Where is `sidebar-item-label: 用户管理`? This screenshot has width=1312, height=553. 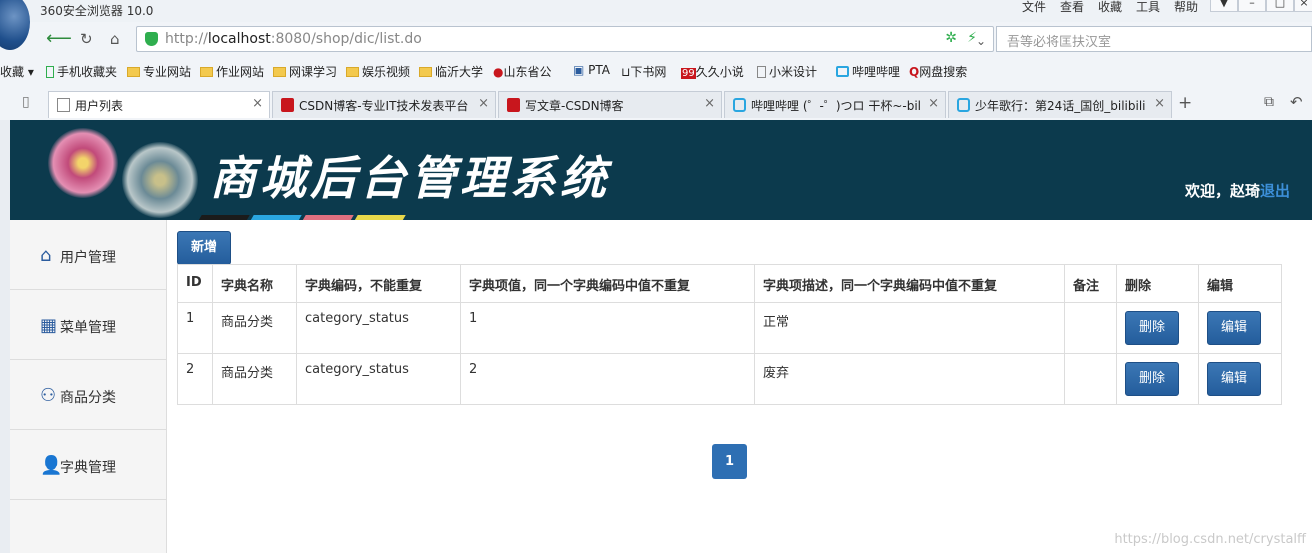
sidebar-item-label: 用户管理 is located at coordinates (88, 258).